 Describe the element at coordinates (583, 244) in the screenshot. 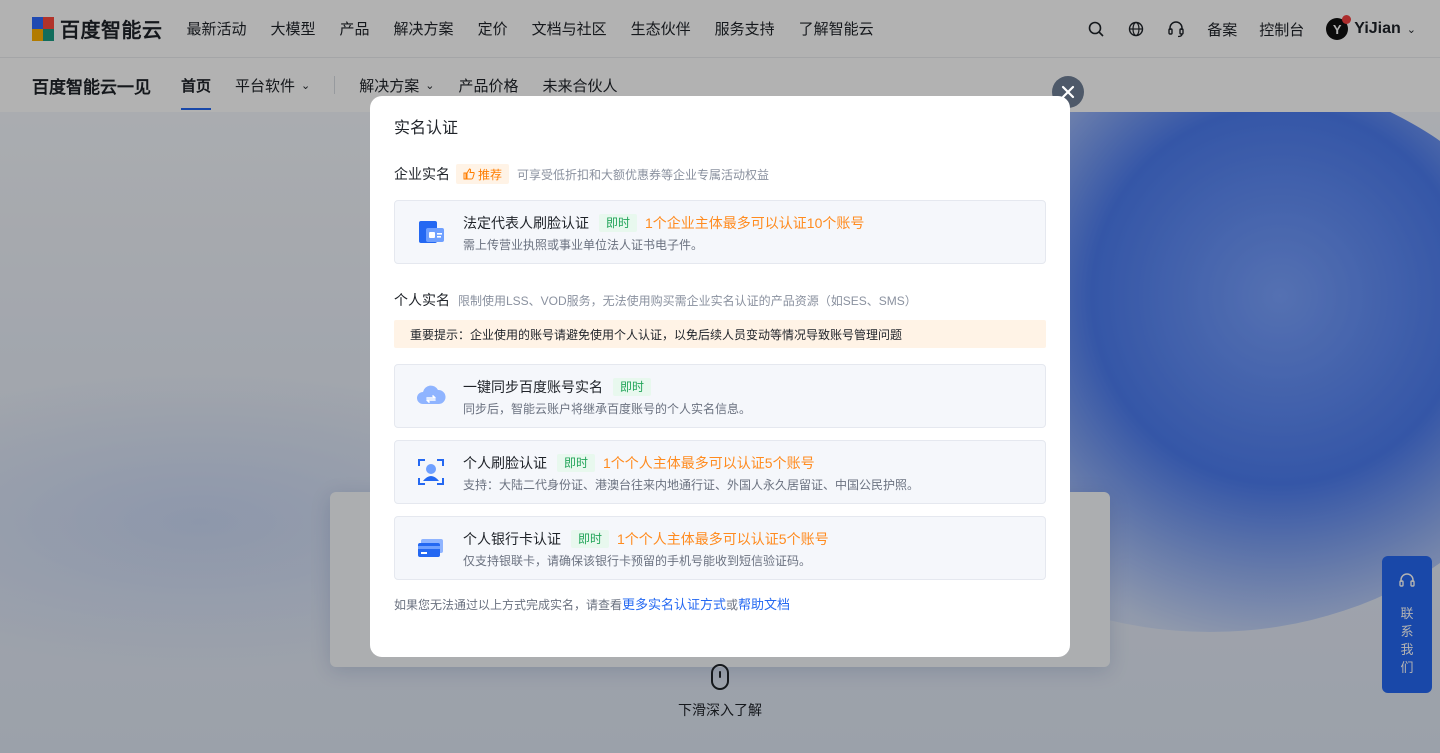

I see `card-desc: 需上传营业执照或事业单位法人证书电子件。` at that location.